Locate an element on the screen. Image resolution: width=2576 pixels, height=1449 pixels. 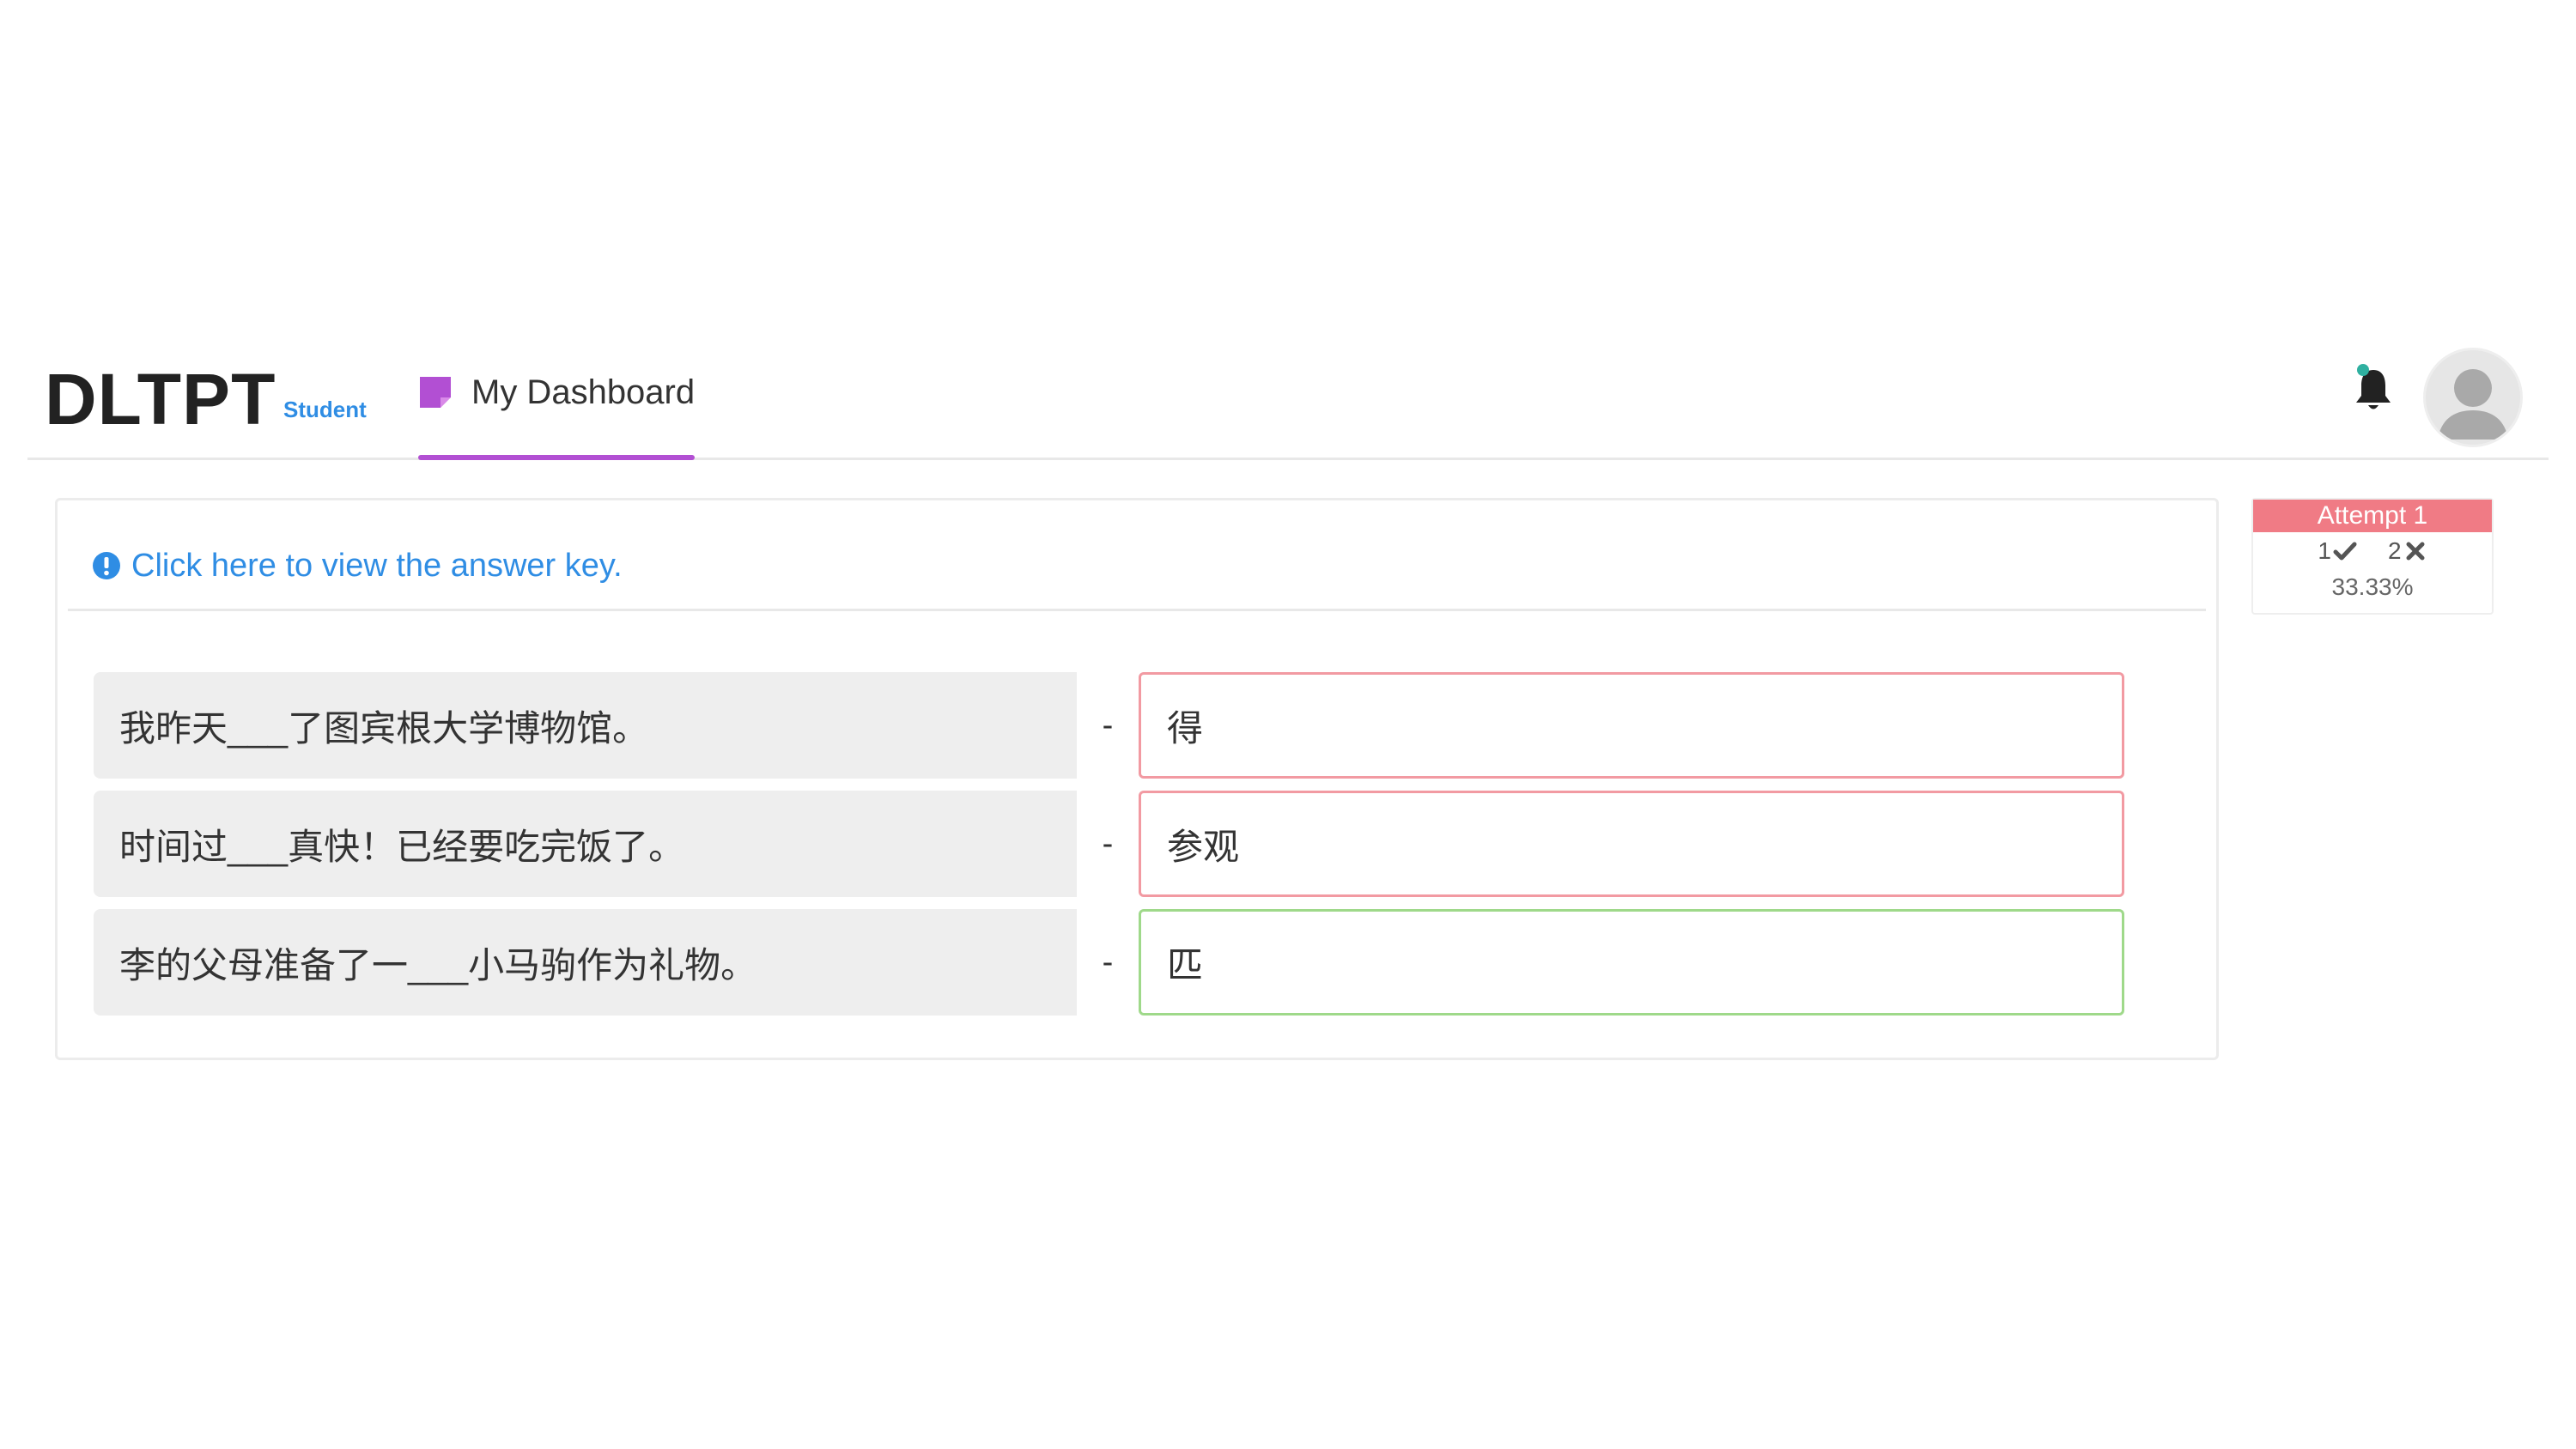
question-row: 我昨天___了图宾根大学博物馆。 - is located at coordinates (1124, 725).